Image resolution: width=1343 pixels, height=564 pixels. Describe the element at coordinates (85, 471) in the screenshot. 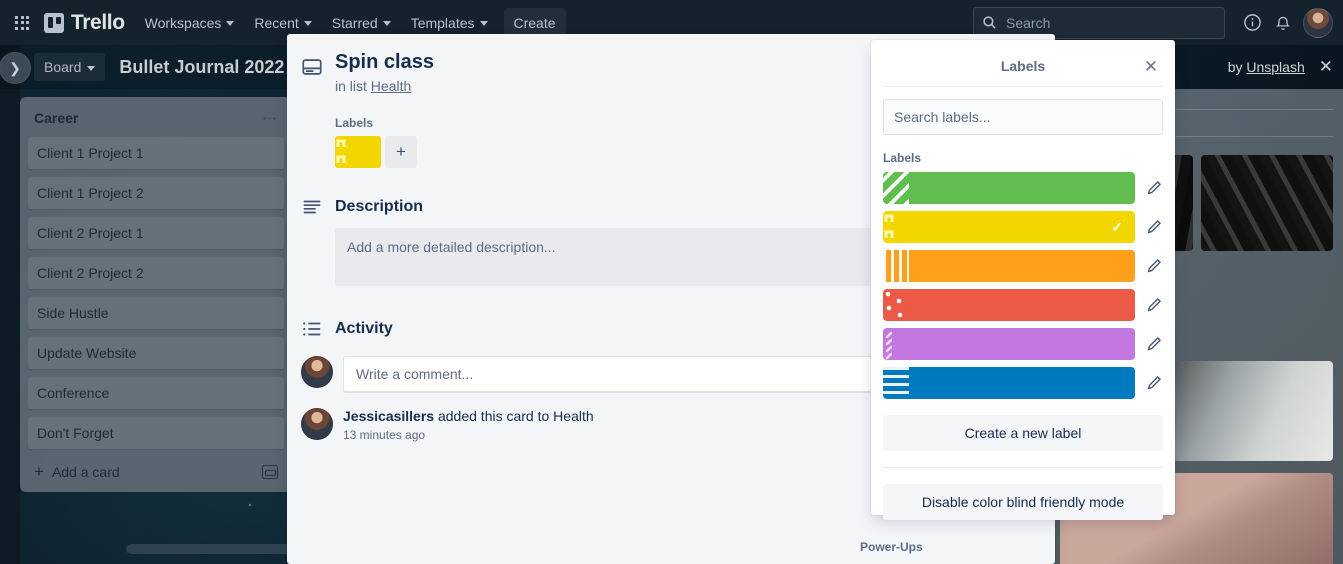

I see `add-card-label: Add a card` at that location.